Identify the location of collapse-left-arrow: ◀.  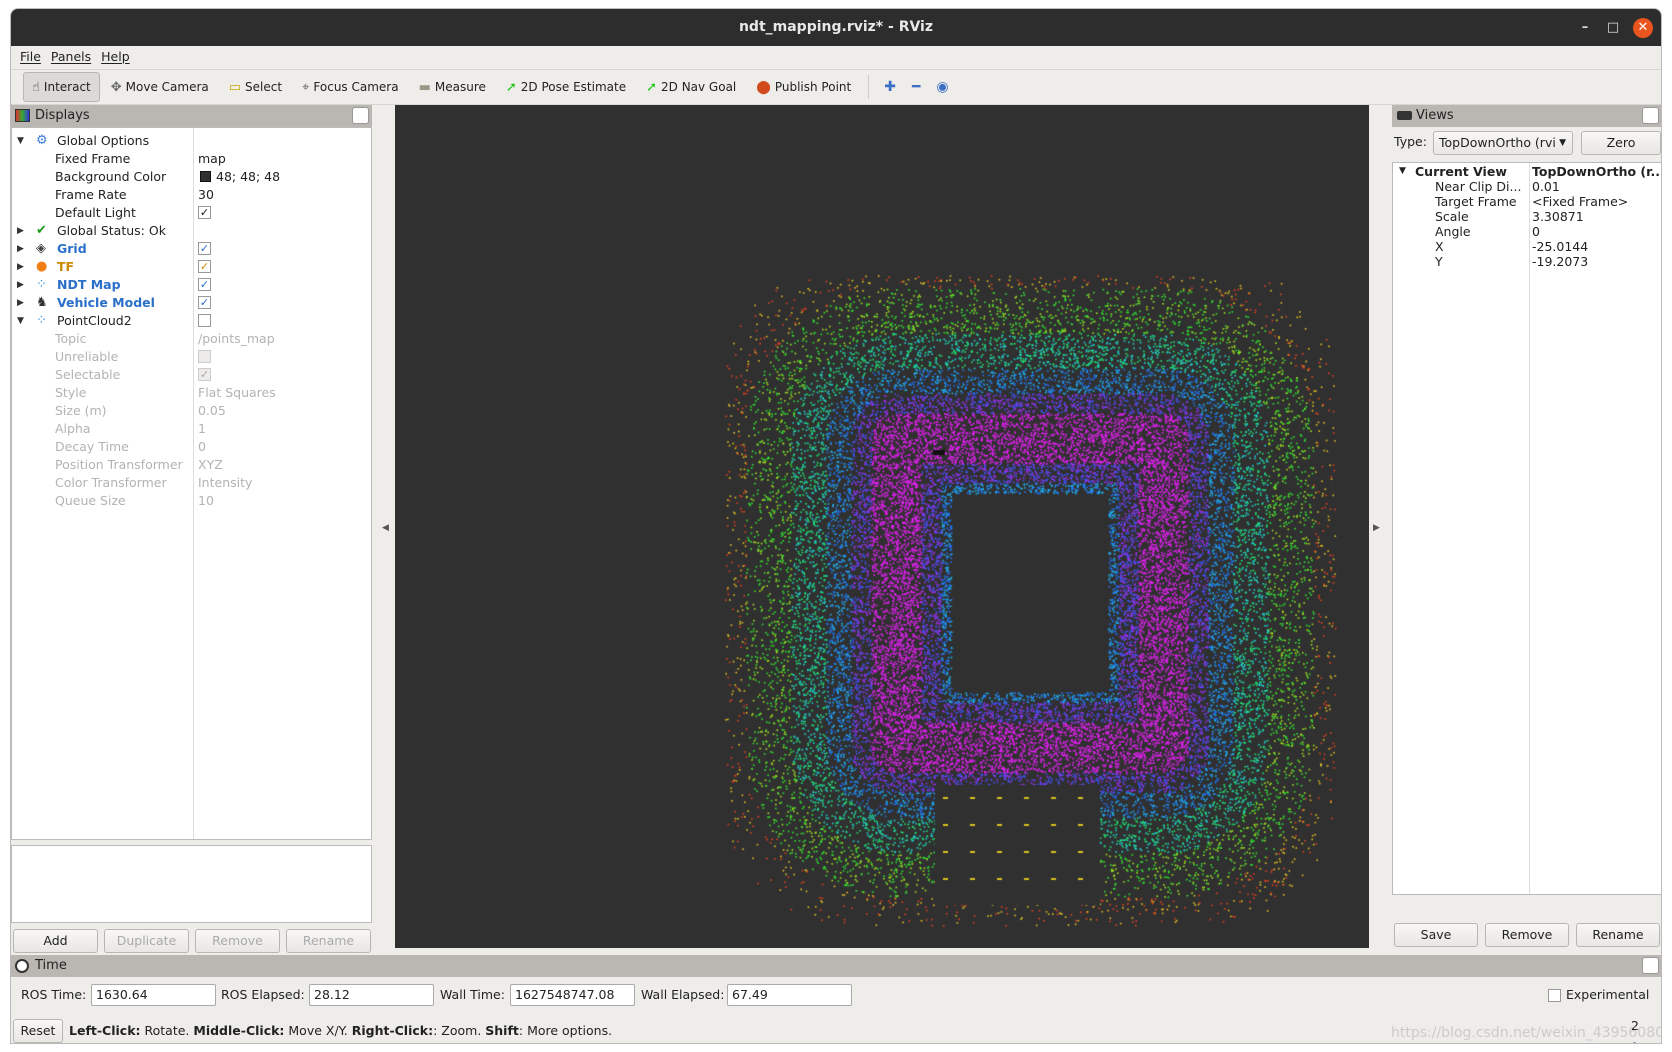
(385, 528).